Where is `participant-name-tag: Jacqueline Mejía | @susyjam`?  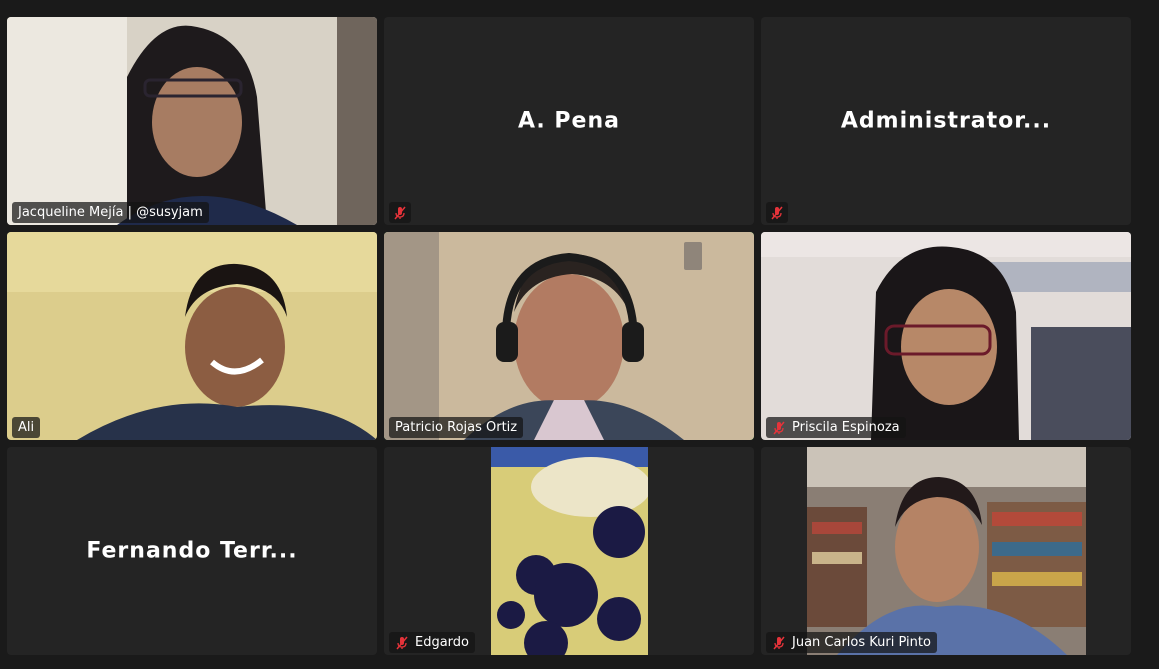 participant-name-tag: Jacqueline Mejía | @susyjam is located at coordinates (110, 212).